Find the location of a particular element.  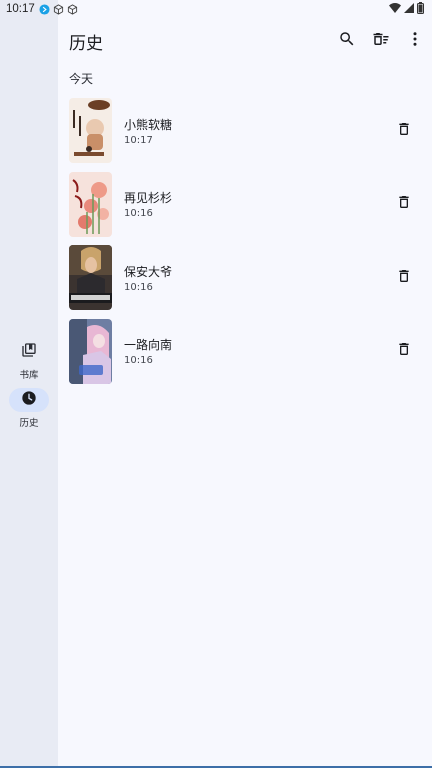

nav-pill-active is located at coordinates (29, 400).